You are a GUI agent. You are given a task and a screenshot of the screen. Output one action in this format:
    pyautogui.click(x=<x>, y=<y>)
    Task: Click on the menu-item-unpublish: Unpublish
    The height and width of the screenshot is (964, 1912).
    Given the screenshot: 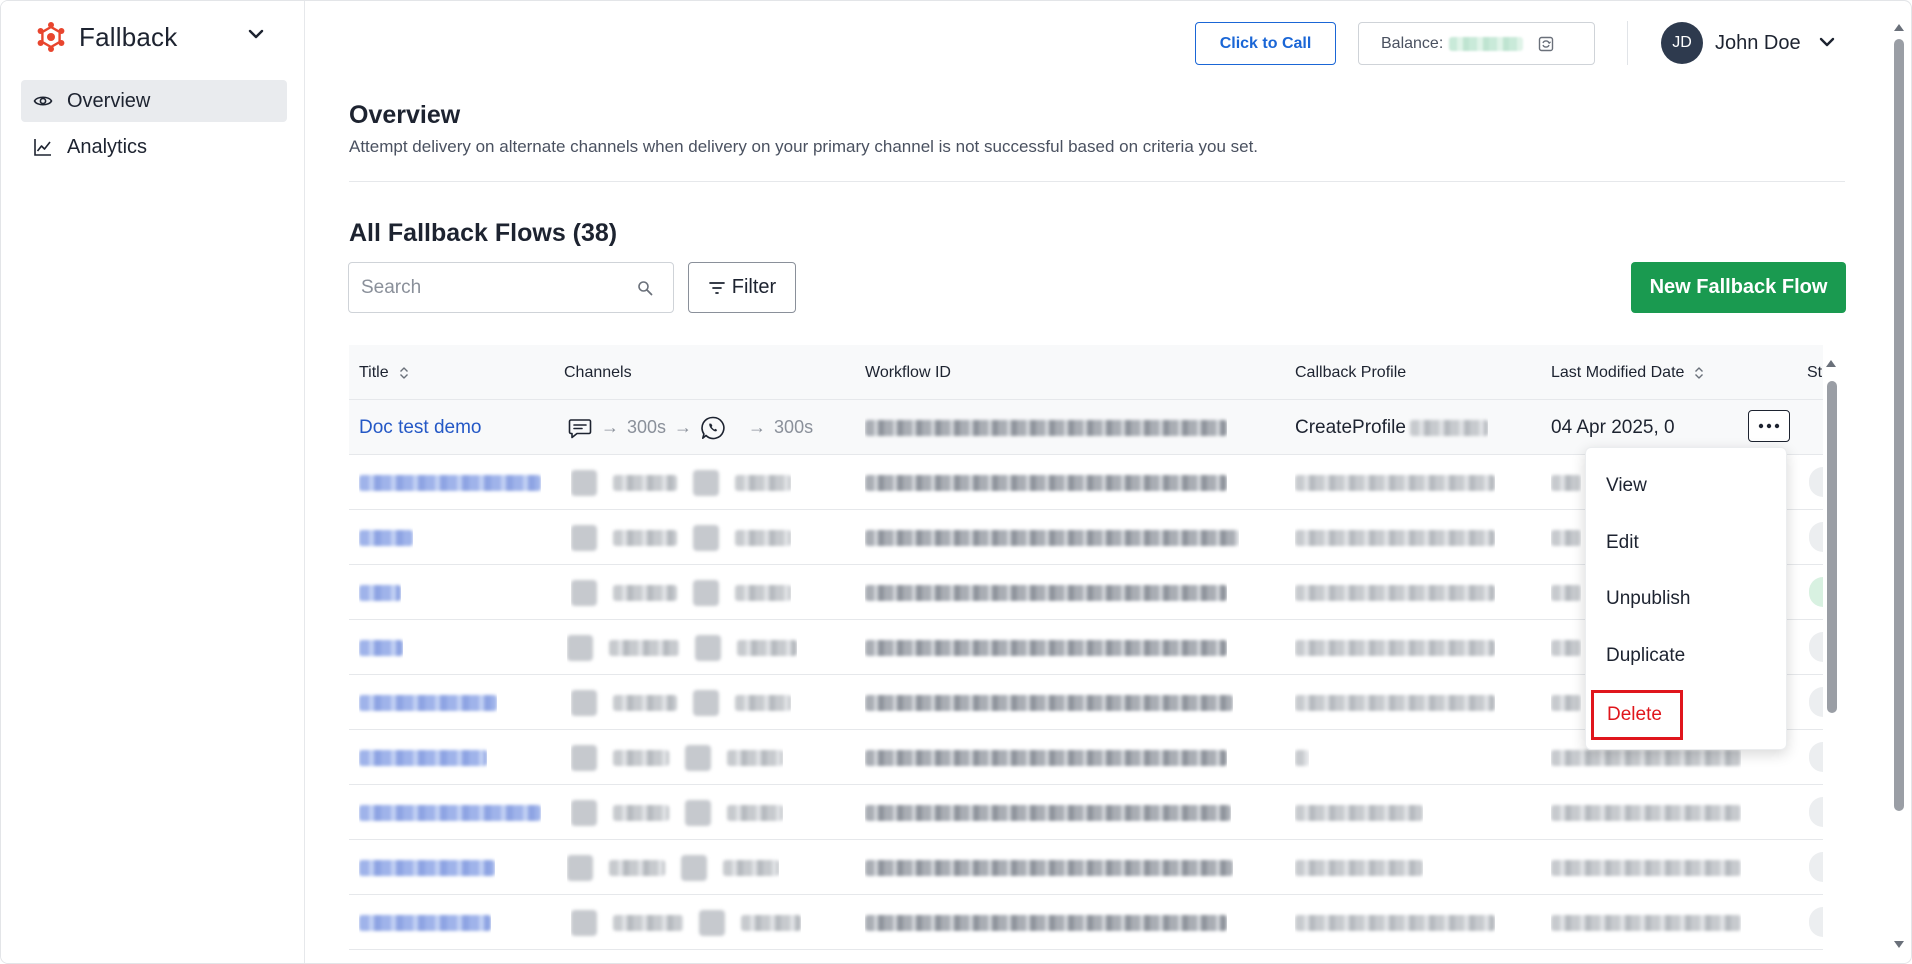 What is the action you would take?
    pyautogui.click(x=1648, y=599)
    